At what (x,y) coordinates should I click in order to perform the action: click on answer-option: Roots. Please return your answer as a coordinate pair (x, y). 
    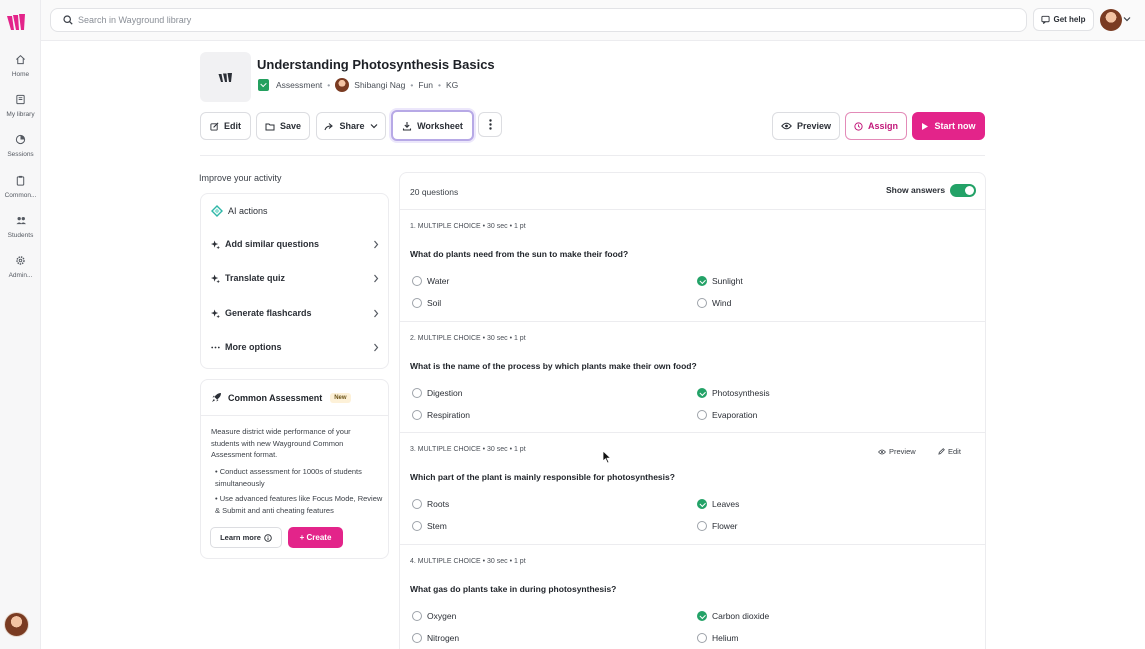
    Looking at the image, I should click on (430, 504).